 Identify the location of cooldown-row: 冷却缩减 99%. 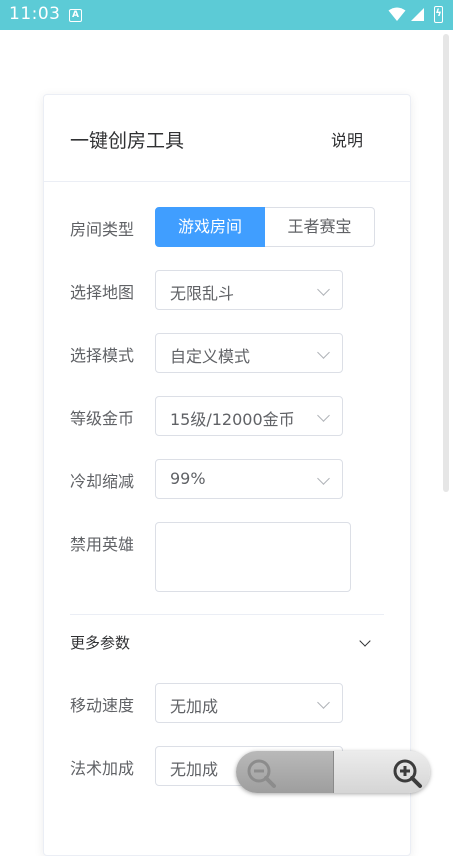
(227, 479).